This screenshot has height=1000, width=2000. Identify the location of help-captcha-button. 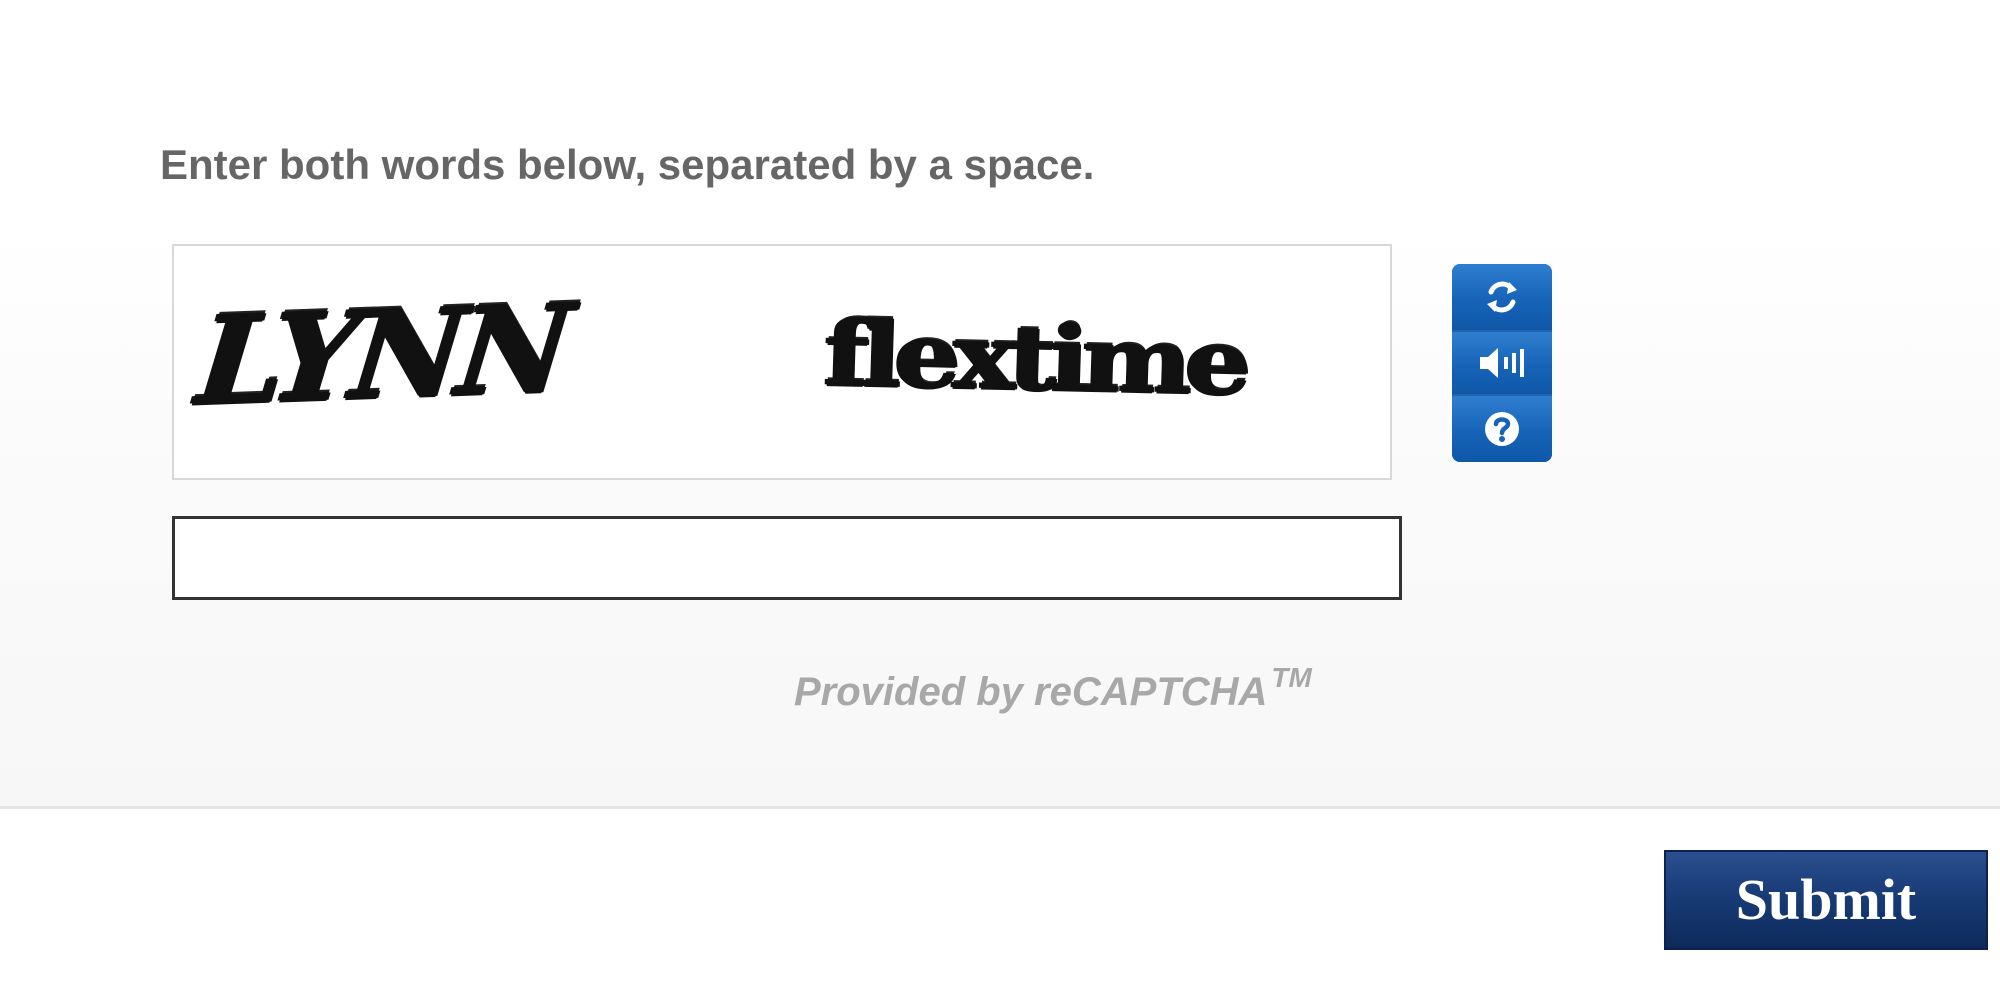
(1502, 429).